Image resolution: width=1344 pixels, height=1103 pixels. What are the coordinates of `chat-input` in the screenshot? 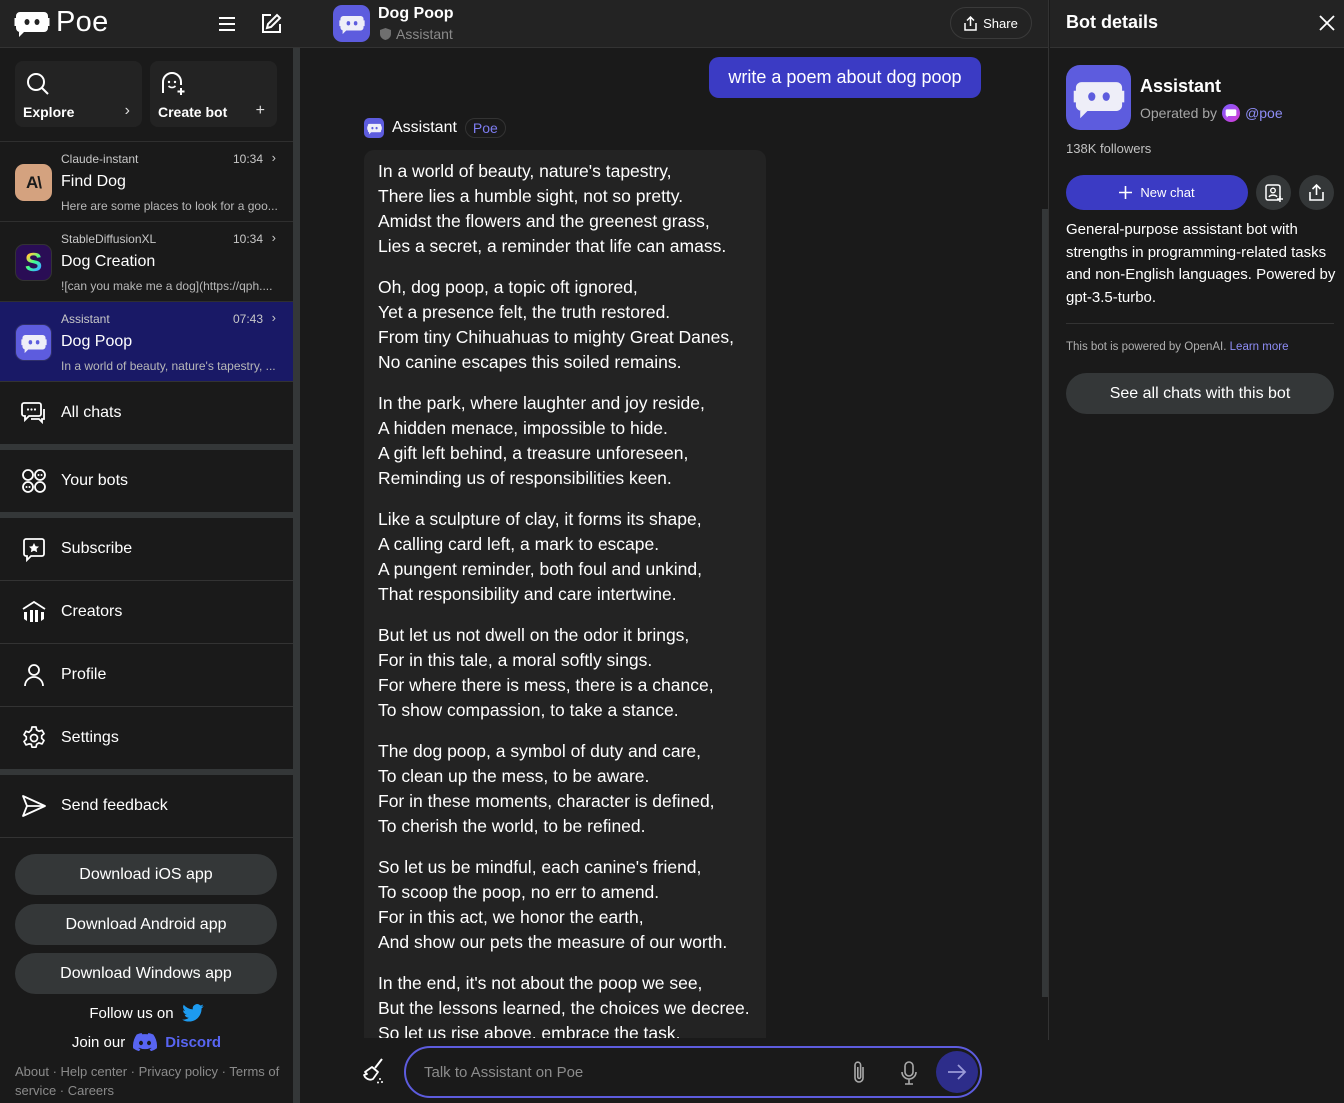 It's located at (624, 1072).